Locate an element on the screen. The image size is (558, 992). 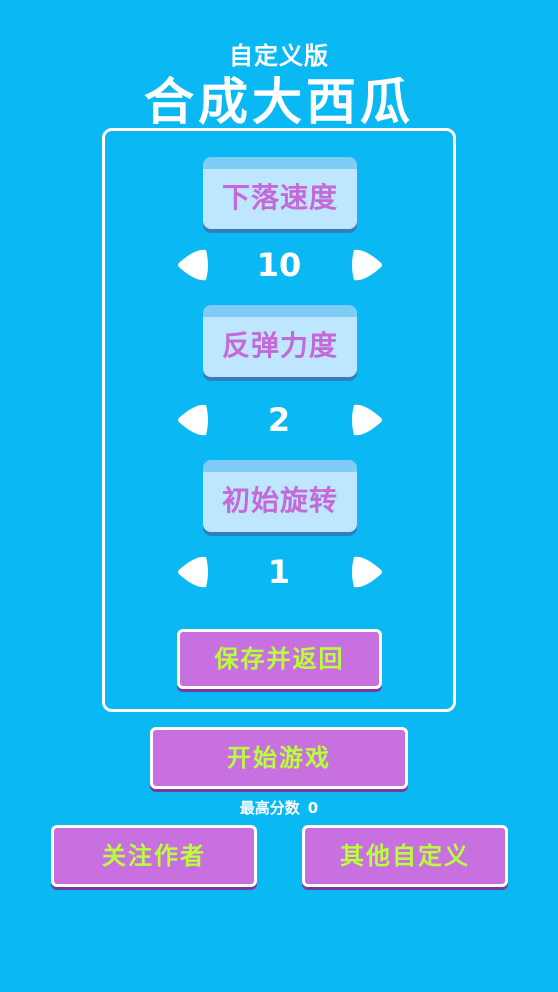
start-game-button: 开始游戏 is located at coordinates (279, 758).